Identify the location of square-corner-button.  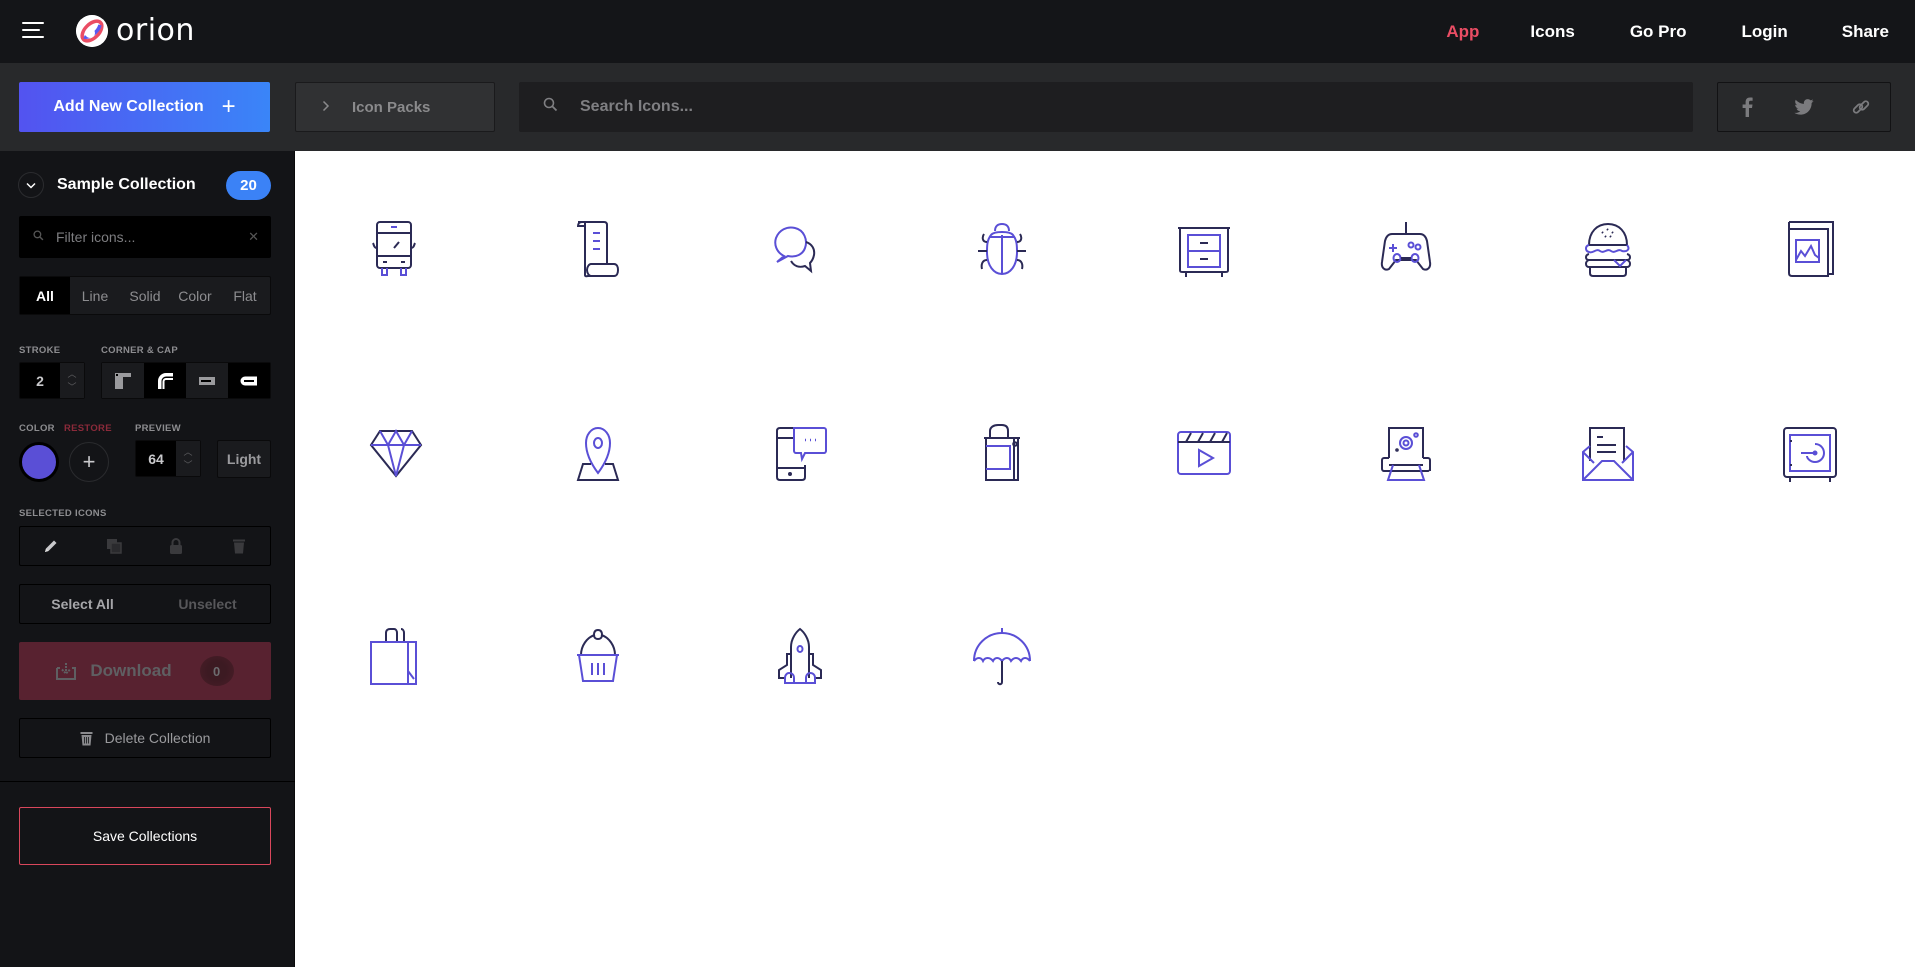
(123, 380).